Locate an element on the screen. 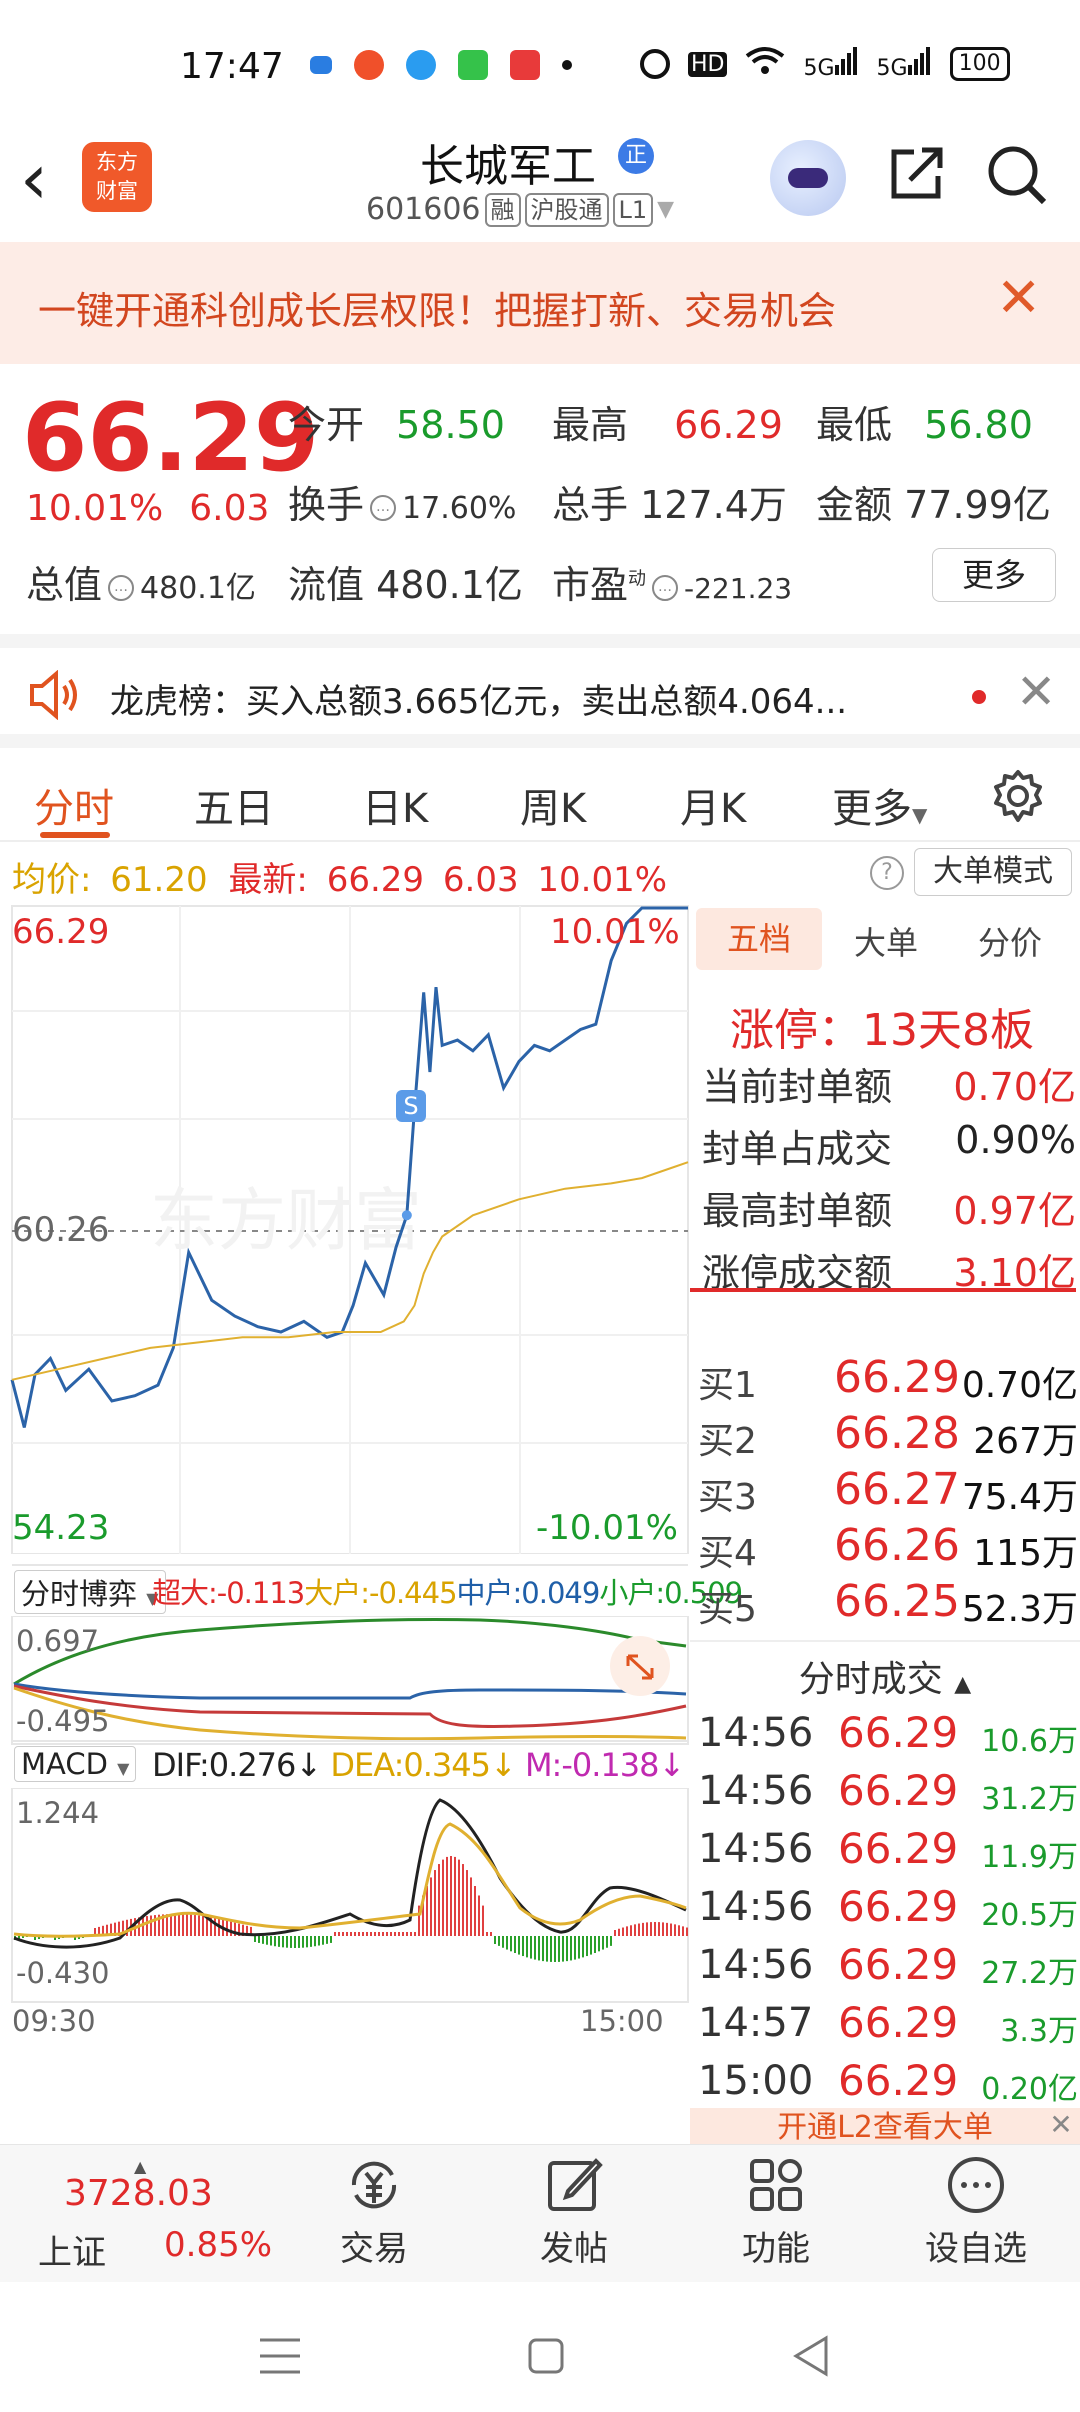 This screenshot has height=2412, width=1080. trade-row: 14:56 66.29 27.2万 is located at coordinates (888, 1964).